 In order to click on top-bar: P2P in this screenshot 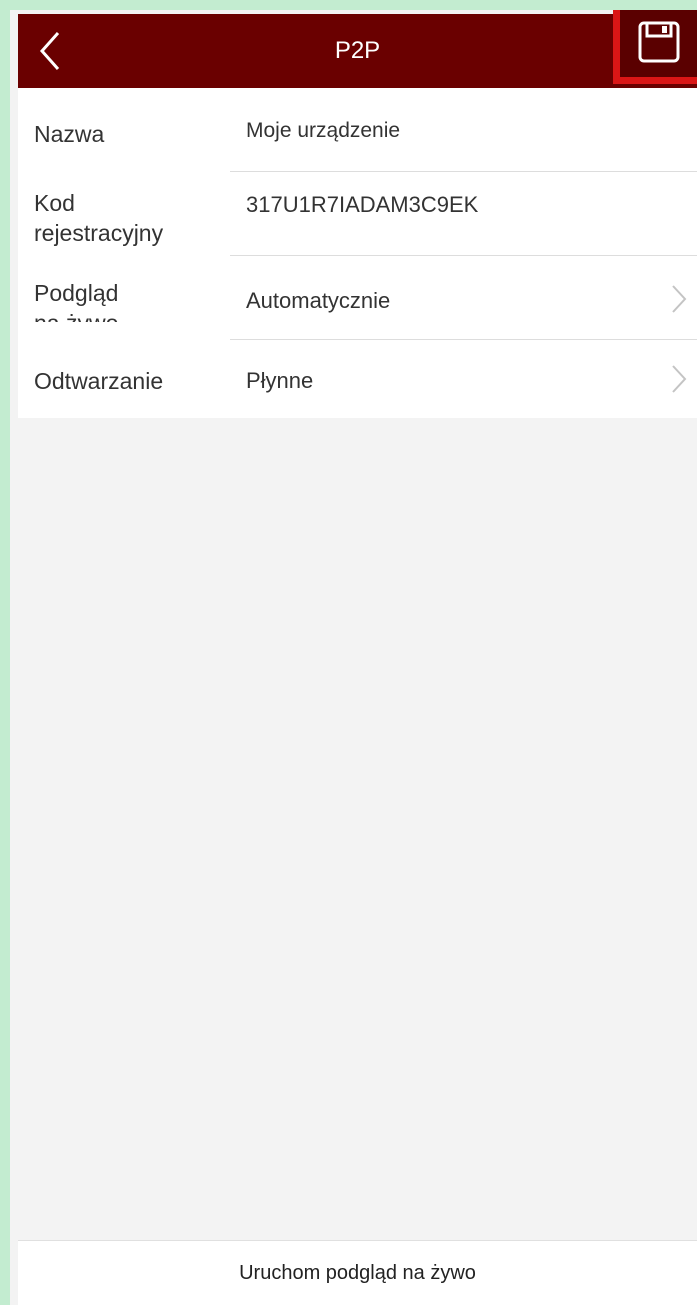, I will do `click(357, 49)`.